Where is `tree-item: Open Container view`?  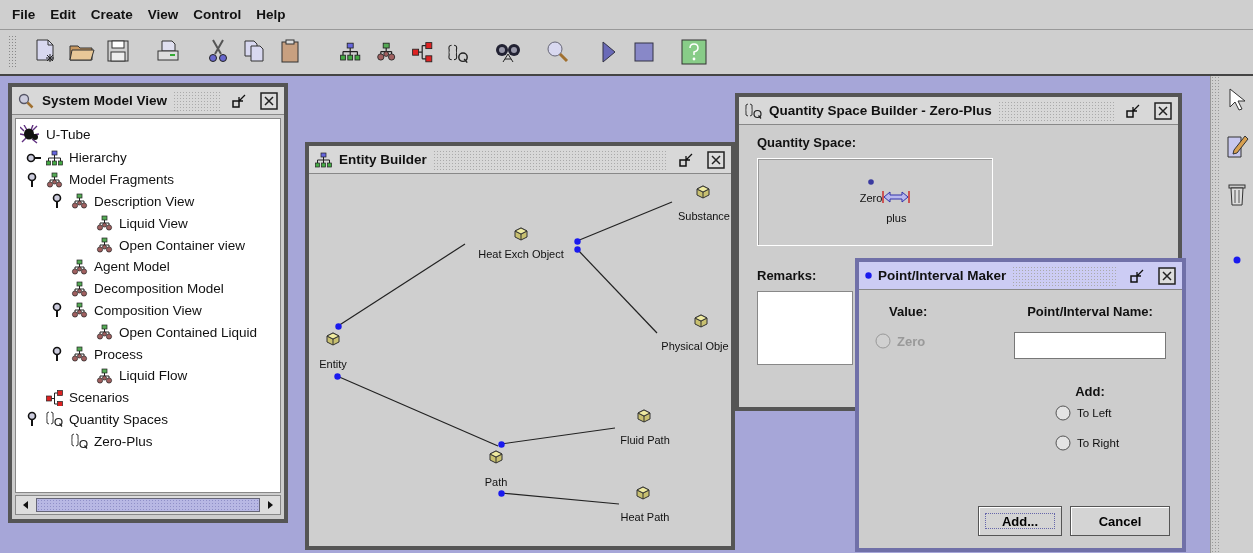 tree-item: Open Container view is located at coordinates (182, 245).